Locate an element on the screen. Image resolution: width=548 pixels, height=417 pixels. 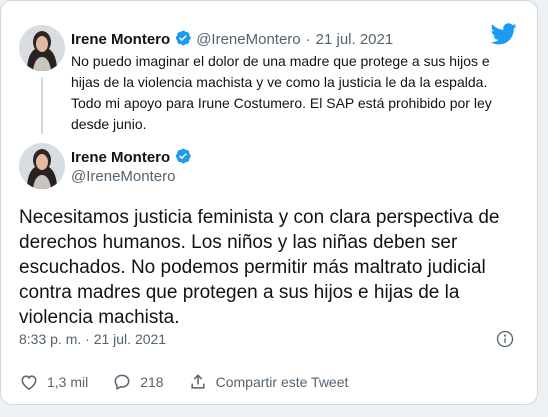
quoted-author-handle: @IreneMontero is located at coordinates (248, 39).